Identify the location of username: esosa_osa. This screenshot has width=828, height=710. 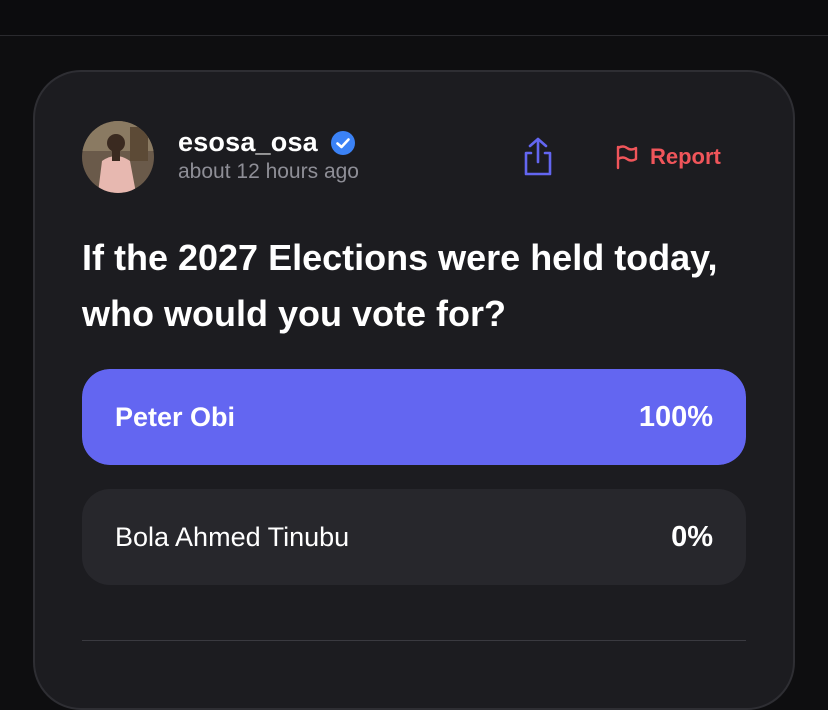
(248, 142).